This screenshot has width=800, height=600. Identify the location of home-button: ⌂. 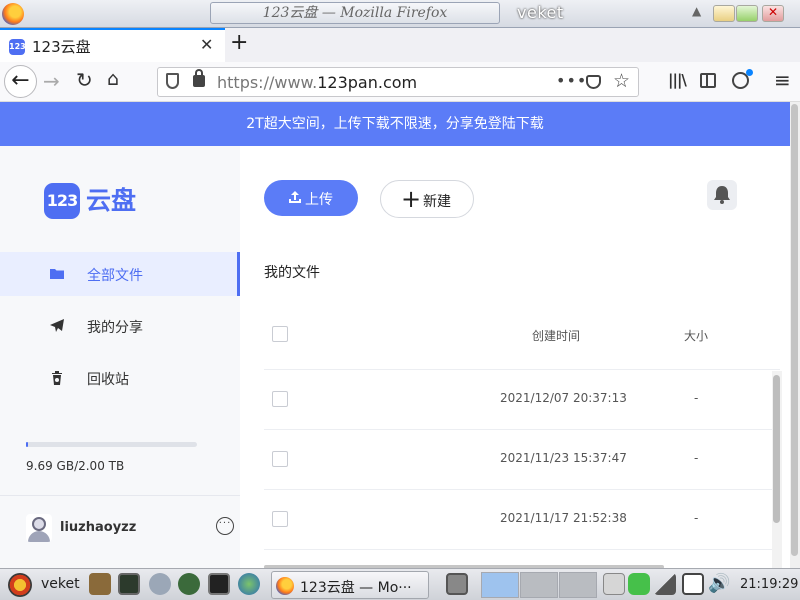
(113, 79).